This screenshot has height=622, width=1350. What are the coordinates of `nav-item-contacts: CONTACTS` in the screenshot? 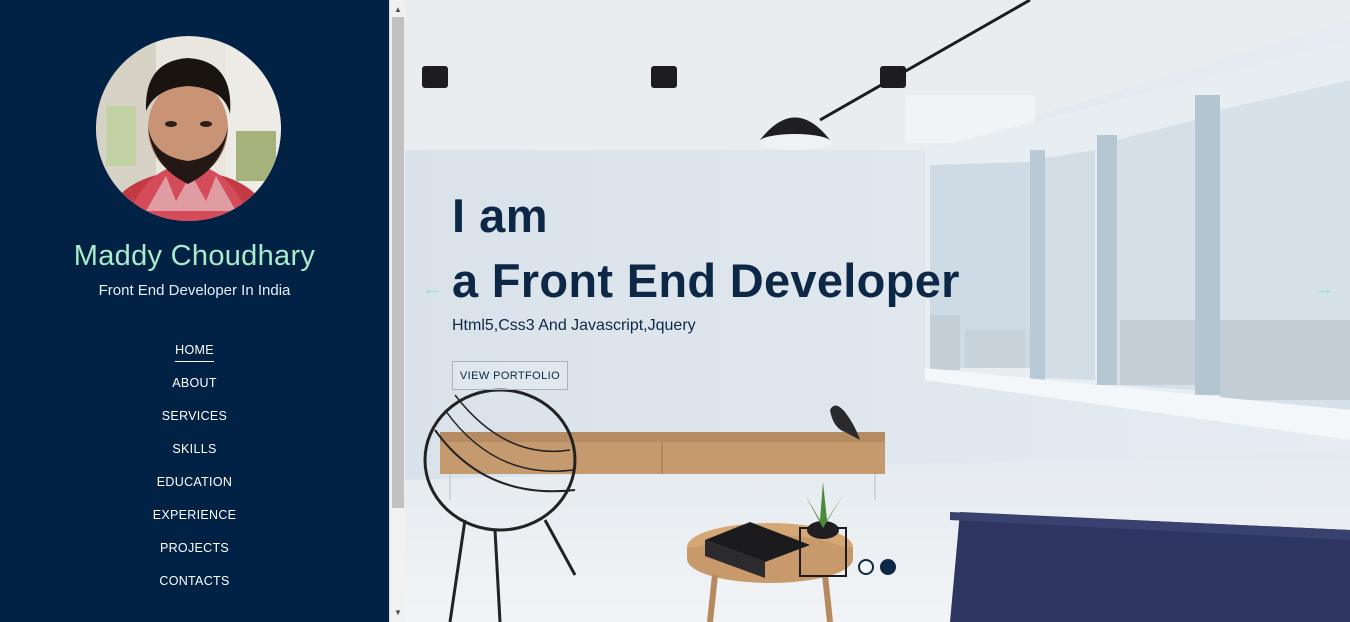 It's located at (194, 587).